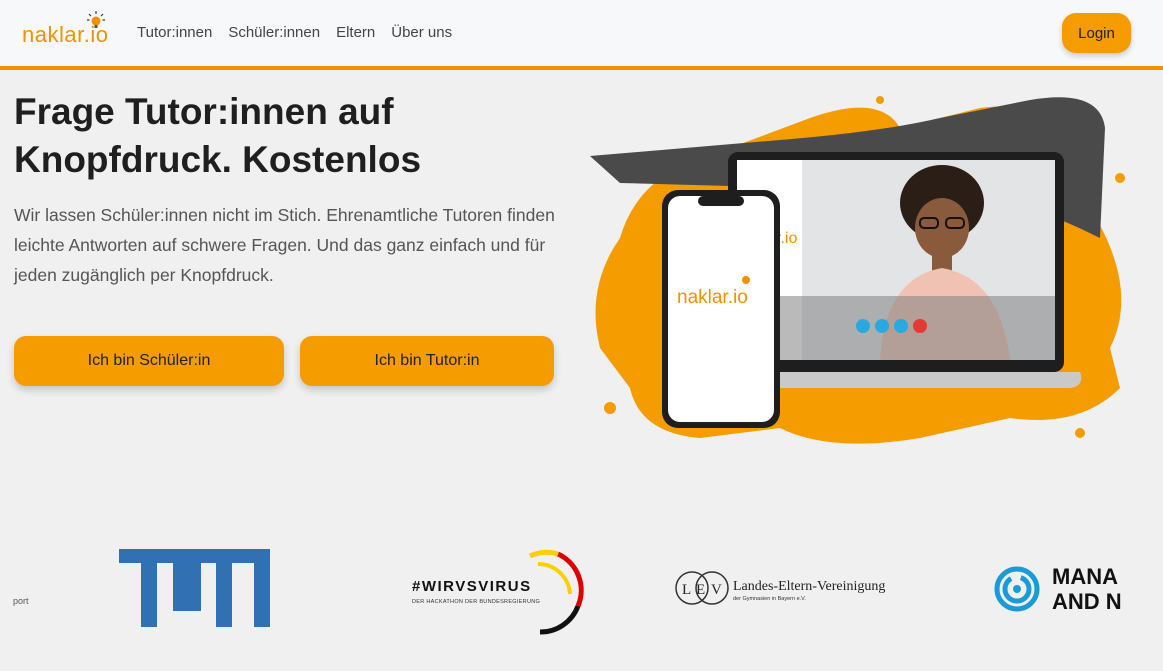  What do you see at coordinates (746, 280) in the screenshot?
I see `phone-lightbulb-icon` at bounding box center [746, 280].